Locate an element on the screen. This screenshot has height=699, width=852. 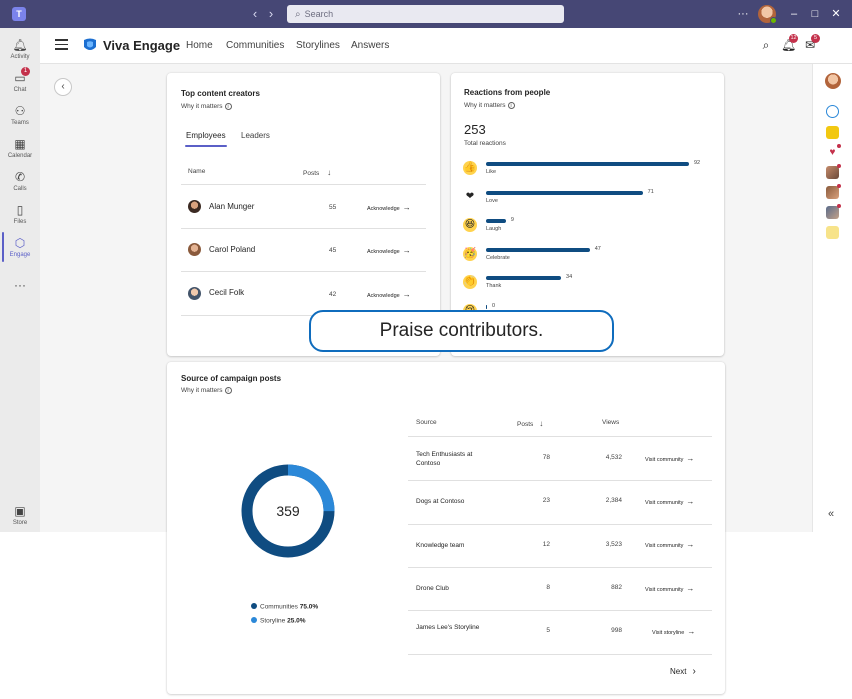
source-name: Dogs at Contoso is located at coordinates (440, 502).